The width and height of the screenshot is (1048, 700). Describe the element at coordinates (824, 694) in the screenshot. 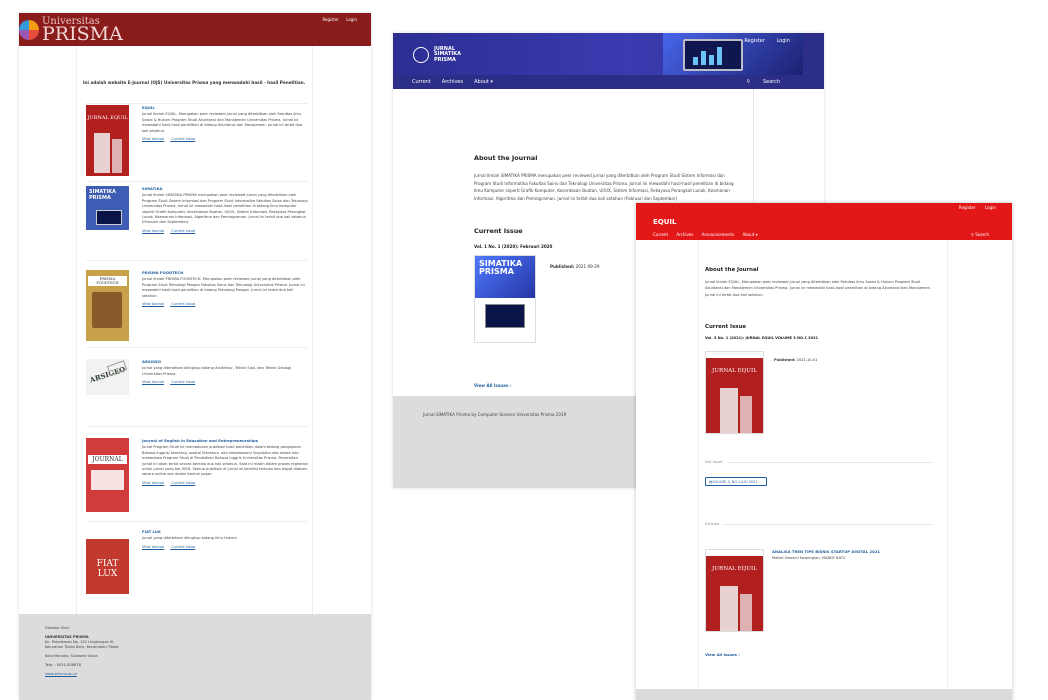

I see `equil-footer` at that location.